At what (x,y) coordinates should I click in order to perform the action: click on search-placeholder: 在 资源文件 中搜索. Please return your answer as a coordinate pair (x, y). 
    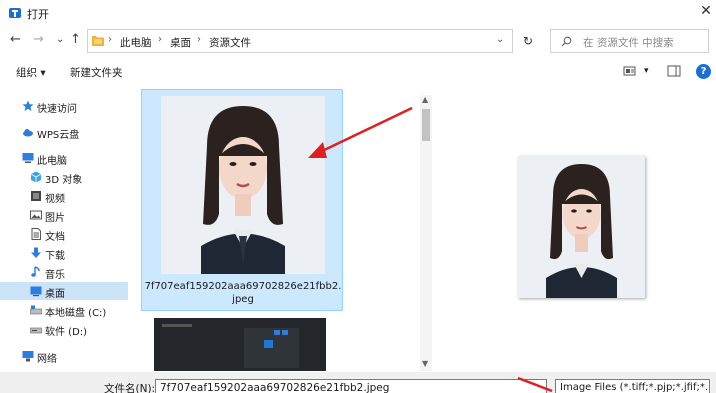
    Looking at the image, I should click on (628, 43).